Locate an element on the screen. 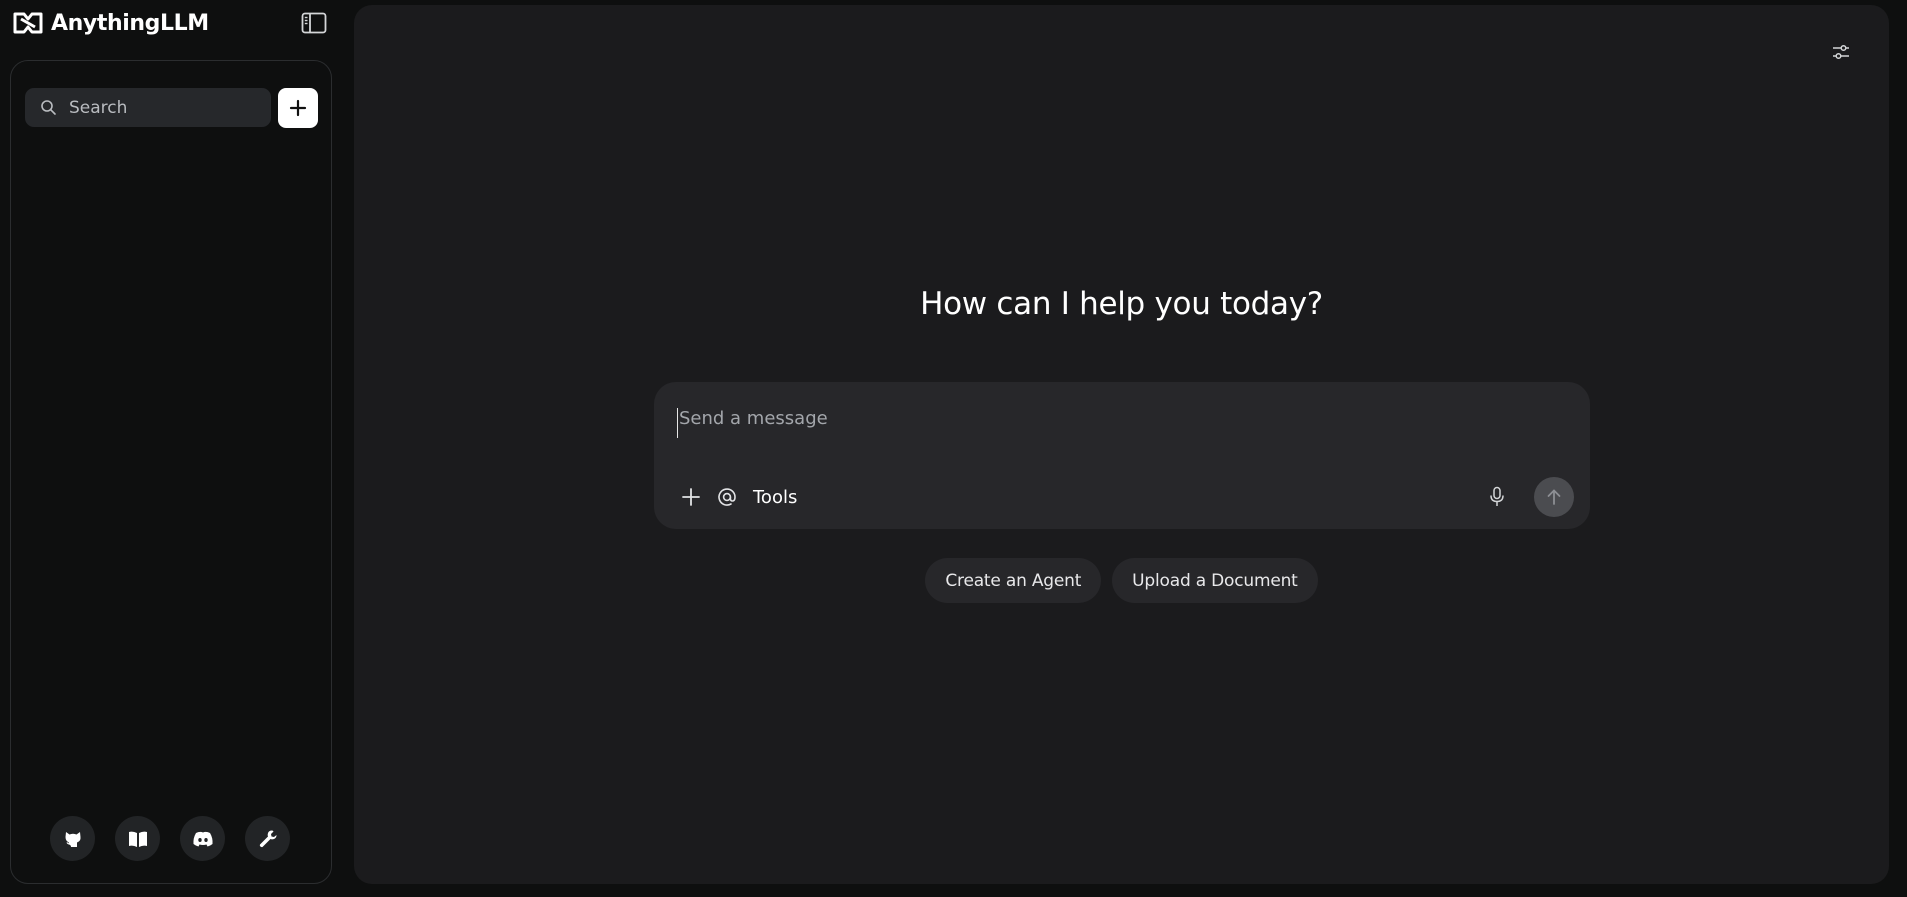 This screenshot has width=1907, height=897. search-icon is located at coordinates (48, 107).